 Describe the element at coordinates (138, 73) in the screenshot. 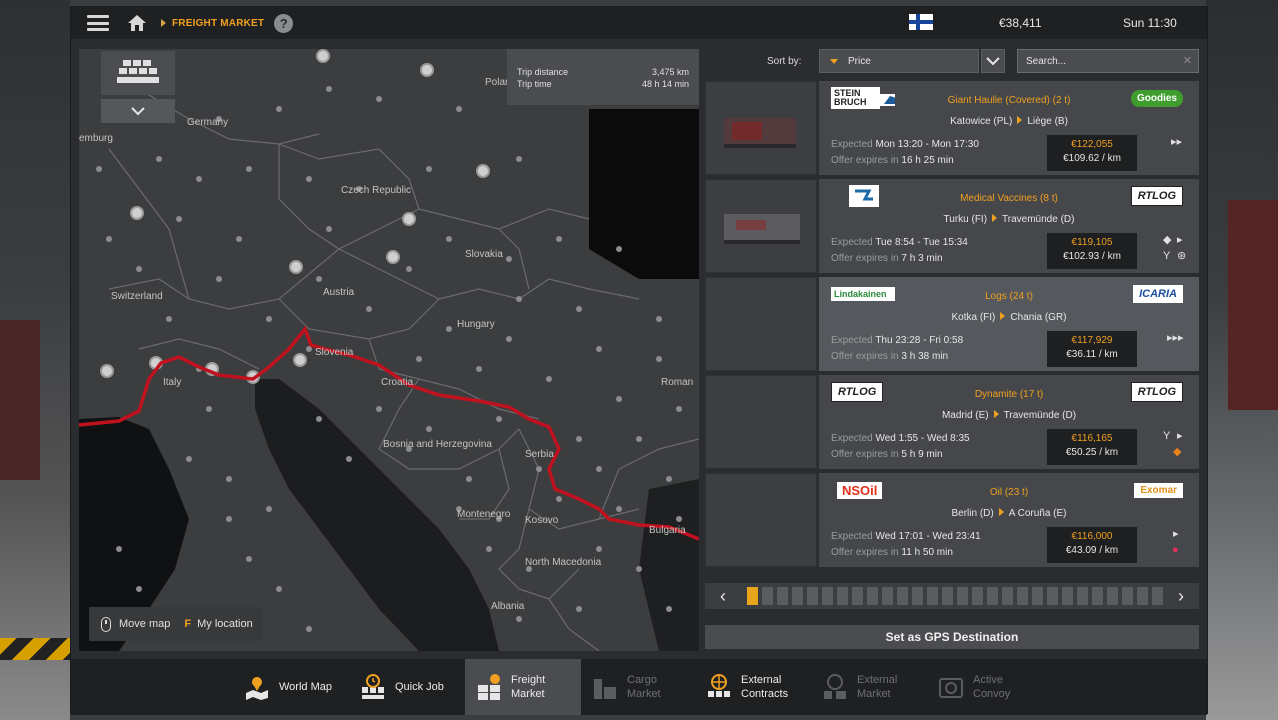

I see `truck-layer-button` at that location.